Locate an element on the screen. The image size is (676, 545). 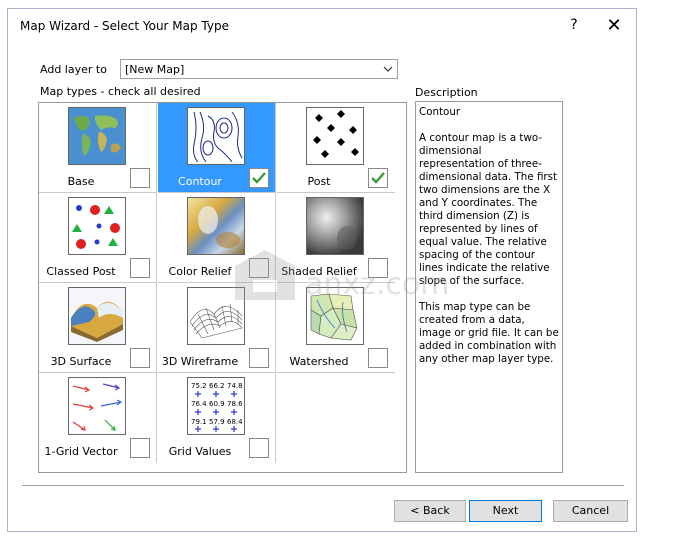
help-button: ? is located at coordinates (574, 25).